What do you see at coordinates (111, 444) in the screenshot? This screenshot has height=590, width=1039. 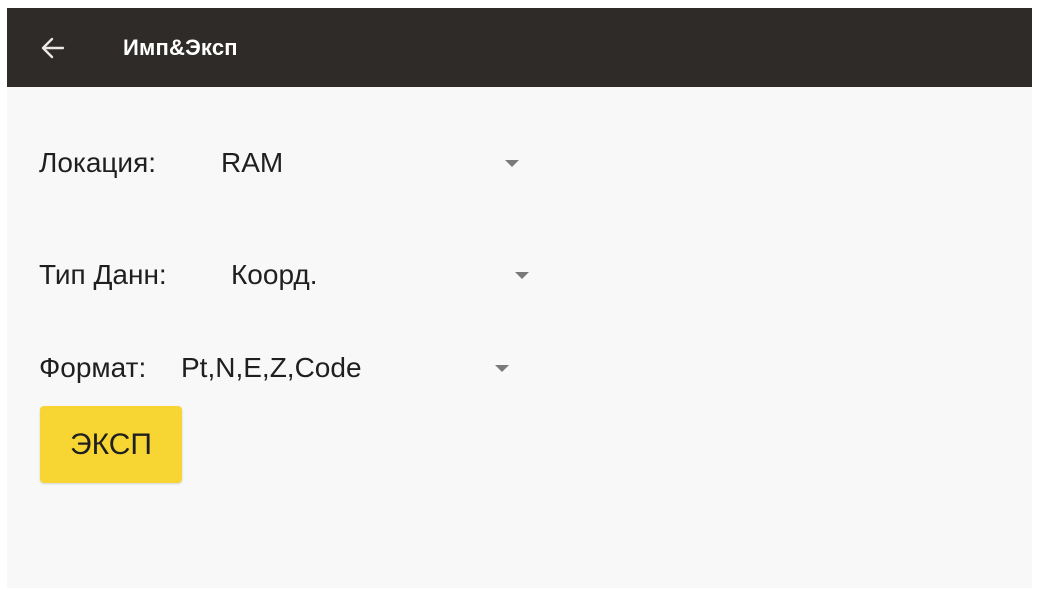 I see `export-button: ЭКСП` at bounding box center [111, 444].